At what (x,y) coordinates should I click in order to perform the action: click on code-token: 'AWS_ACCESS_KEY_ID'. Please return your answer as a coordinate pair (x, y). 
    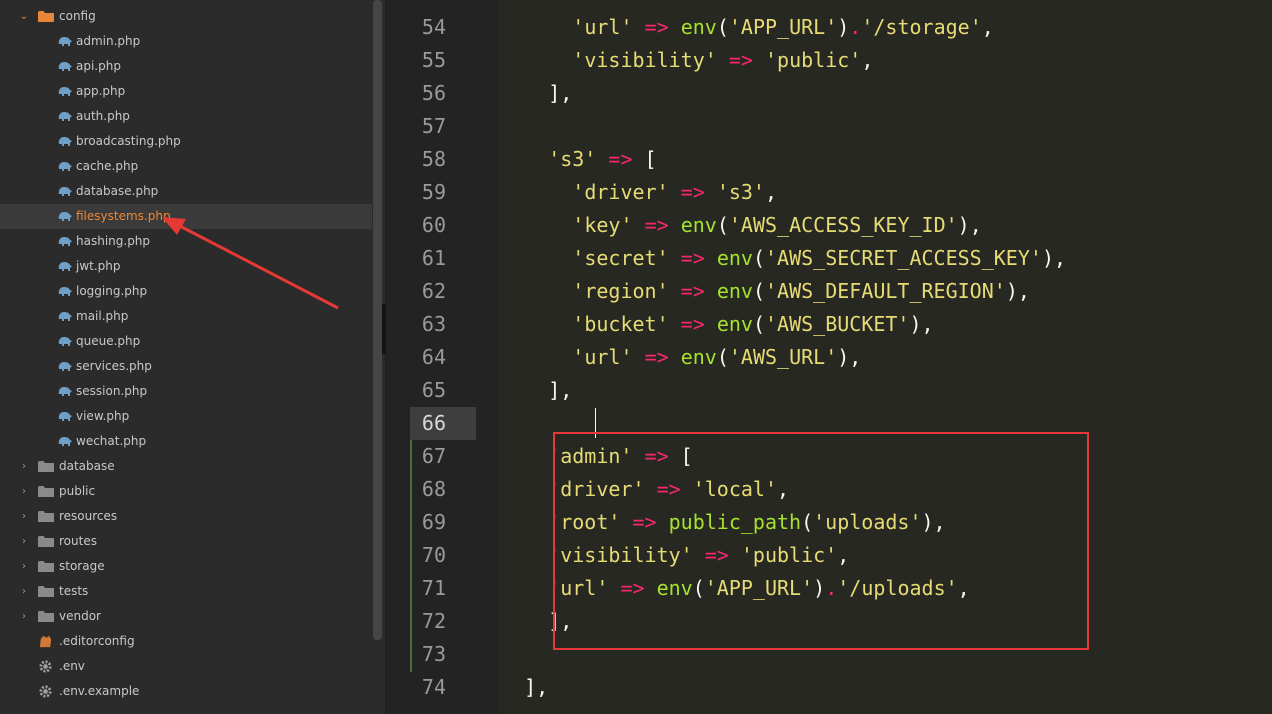
    Looking at the image, I should click on (843, 225).